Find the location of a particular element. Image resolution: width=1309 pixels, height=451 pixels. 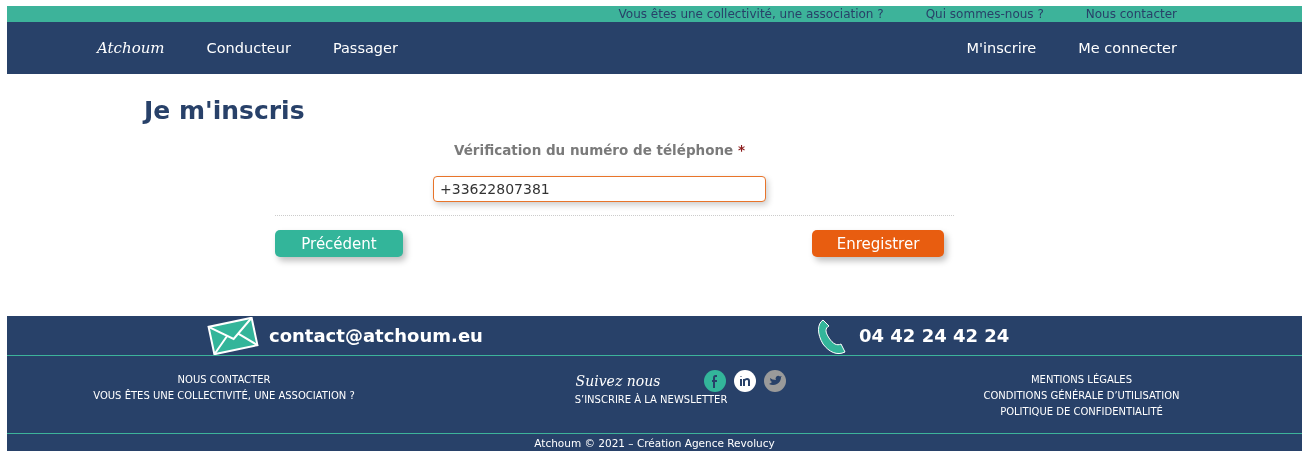

copyright-text: Atchoum © 2021 – Création Agence Revolucy is located at coordinates (654, 443).